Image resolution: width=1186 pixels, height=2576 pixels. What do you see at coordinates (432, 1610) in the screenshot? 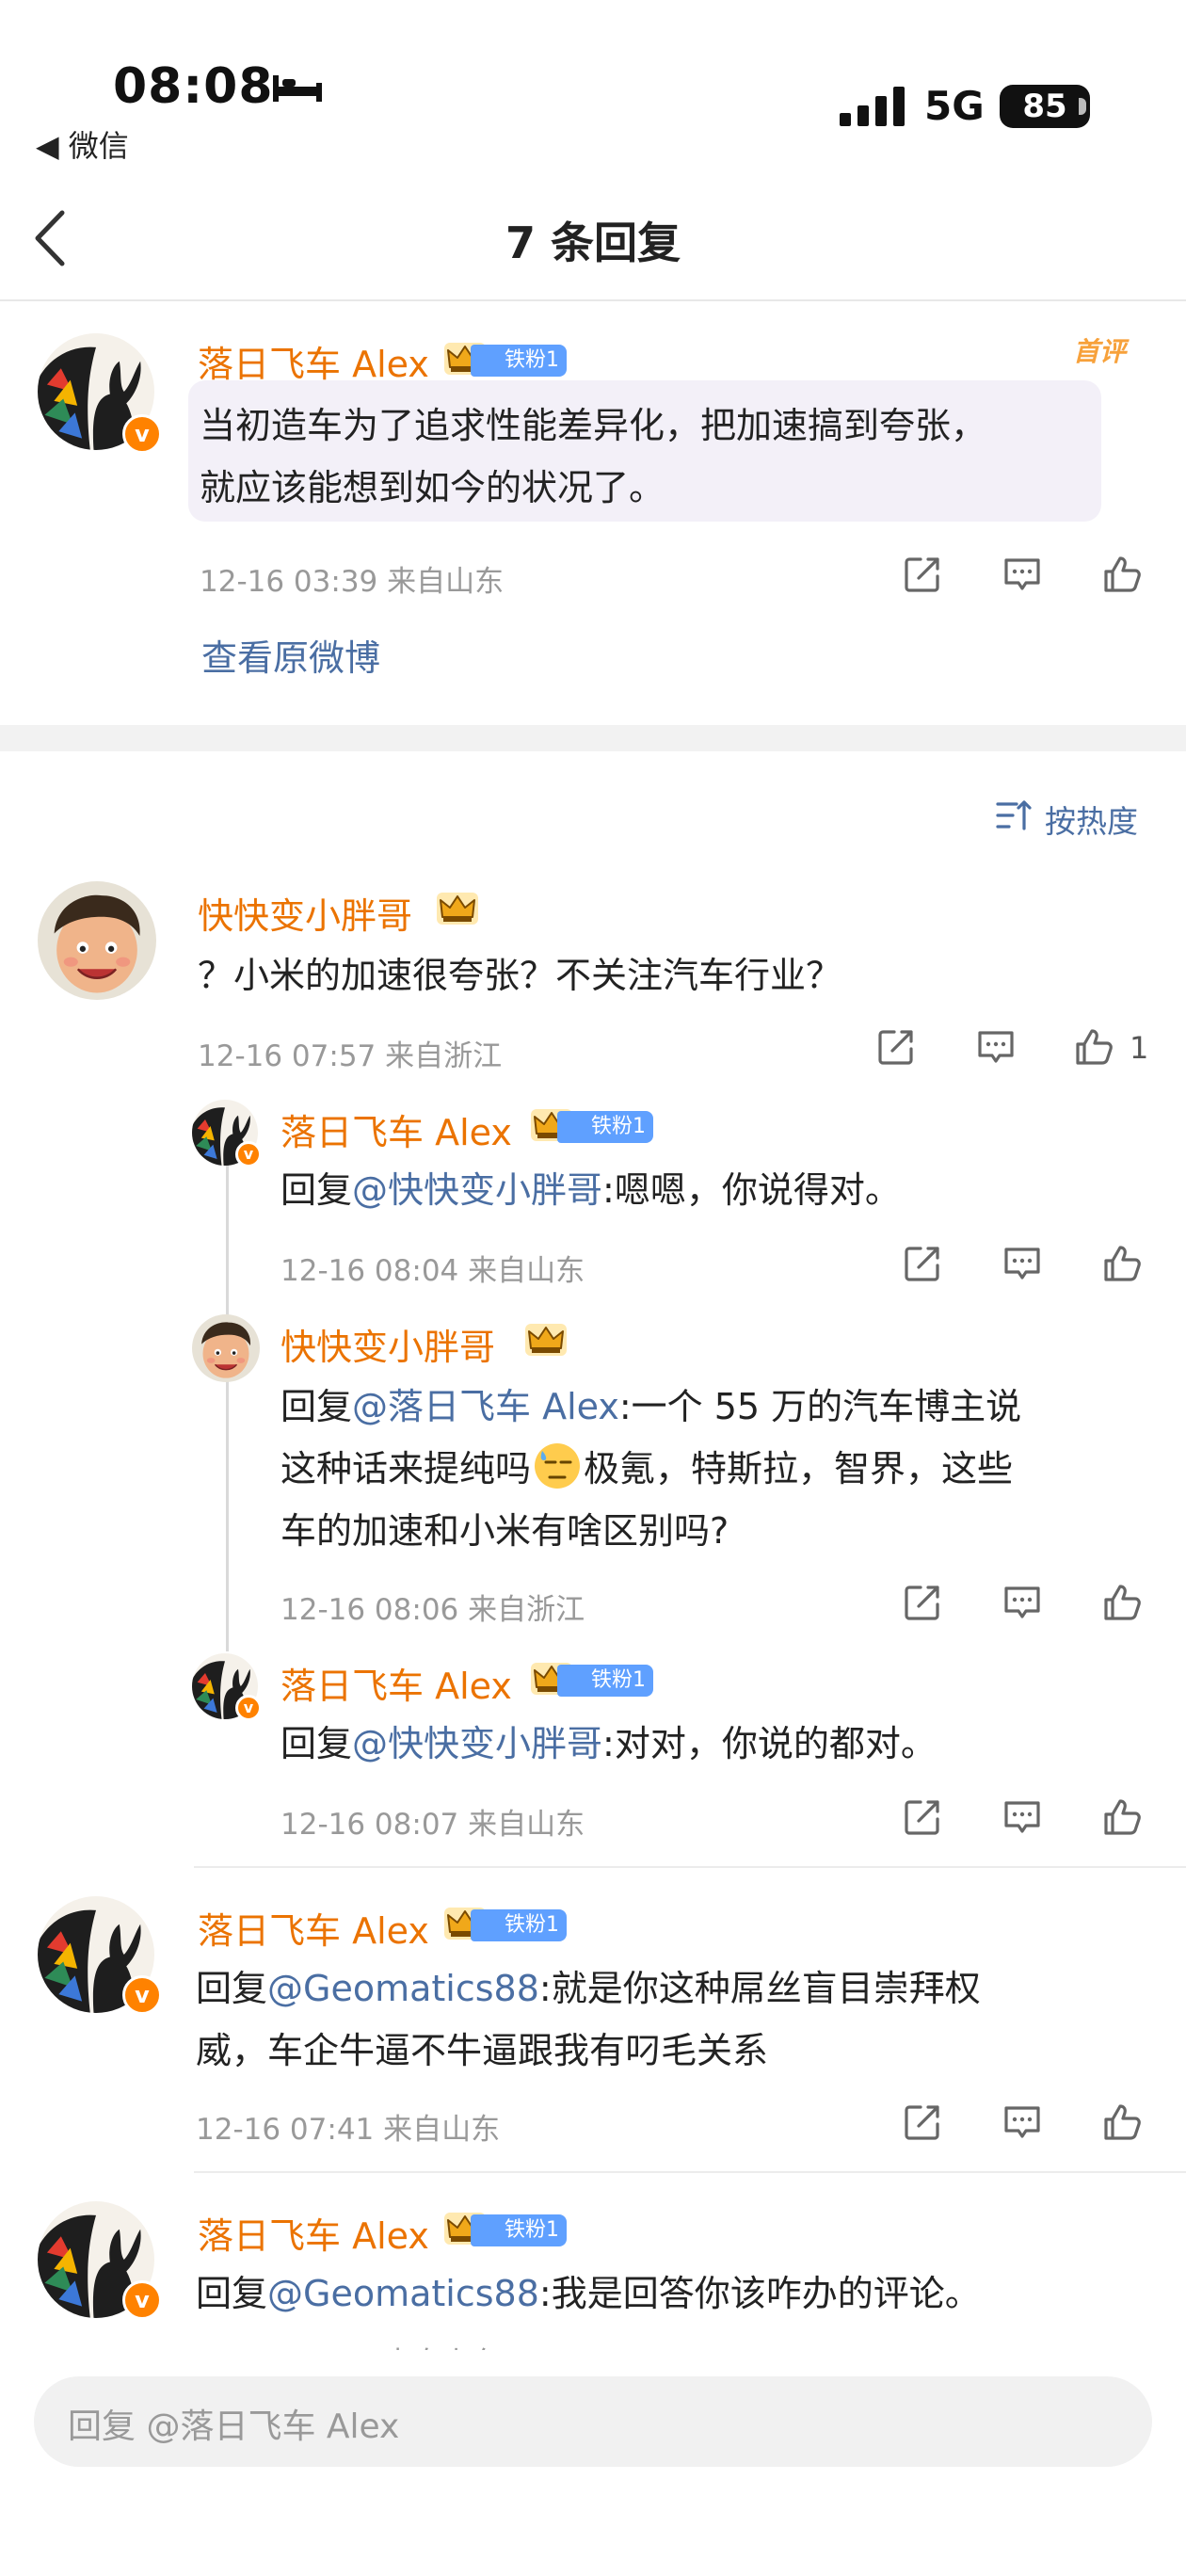
I see `comment-meta: 12-16 08:06 来自浙江` at bounding box center [432, 1610].